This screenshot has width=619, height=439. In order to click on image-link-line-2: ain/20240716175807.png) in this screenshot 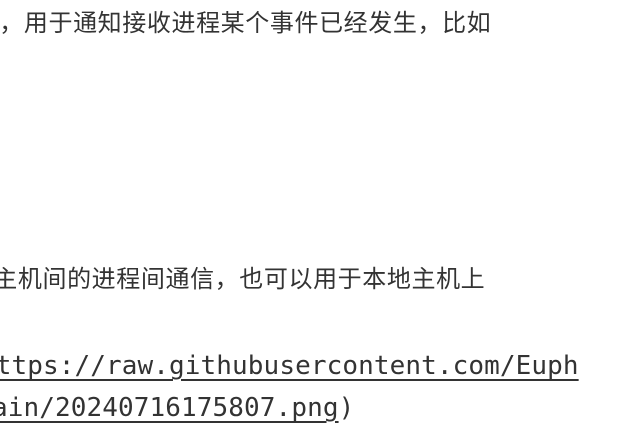, I will do `click(177, 408)`.